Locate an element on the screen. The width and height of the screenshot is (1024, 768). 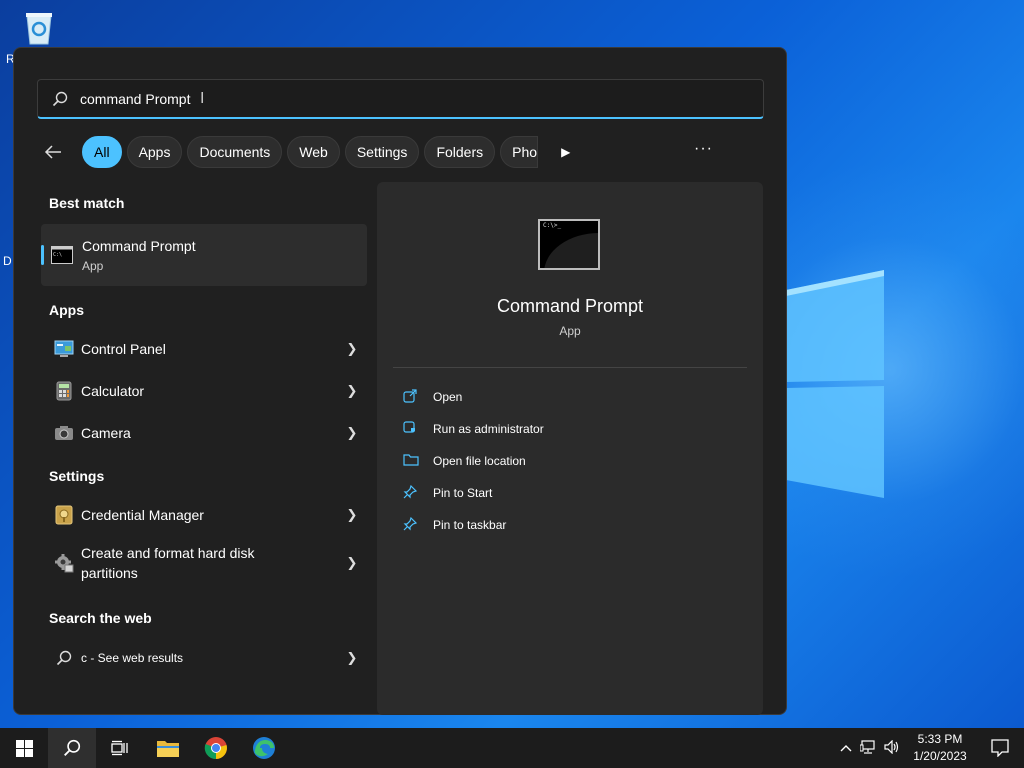
search-box: I is located at coordinates (400, 99).